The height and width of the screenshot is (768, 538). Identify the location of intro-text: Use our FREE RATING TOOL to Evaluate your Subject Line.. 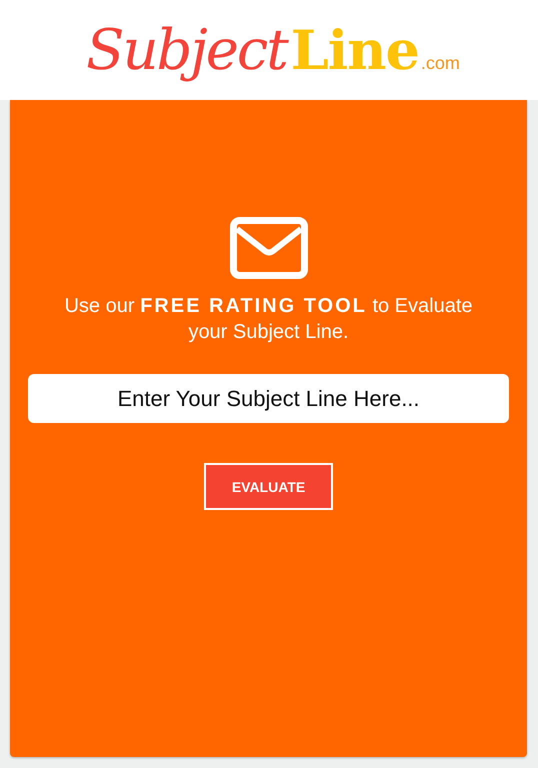
(268, 319).